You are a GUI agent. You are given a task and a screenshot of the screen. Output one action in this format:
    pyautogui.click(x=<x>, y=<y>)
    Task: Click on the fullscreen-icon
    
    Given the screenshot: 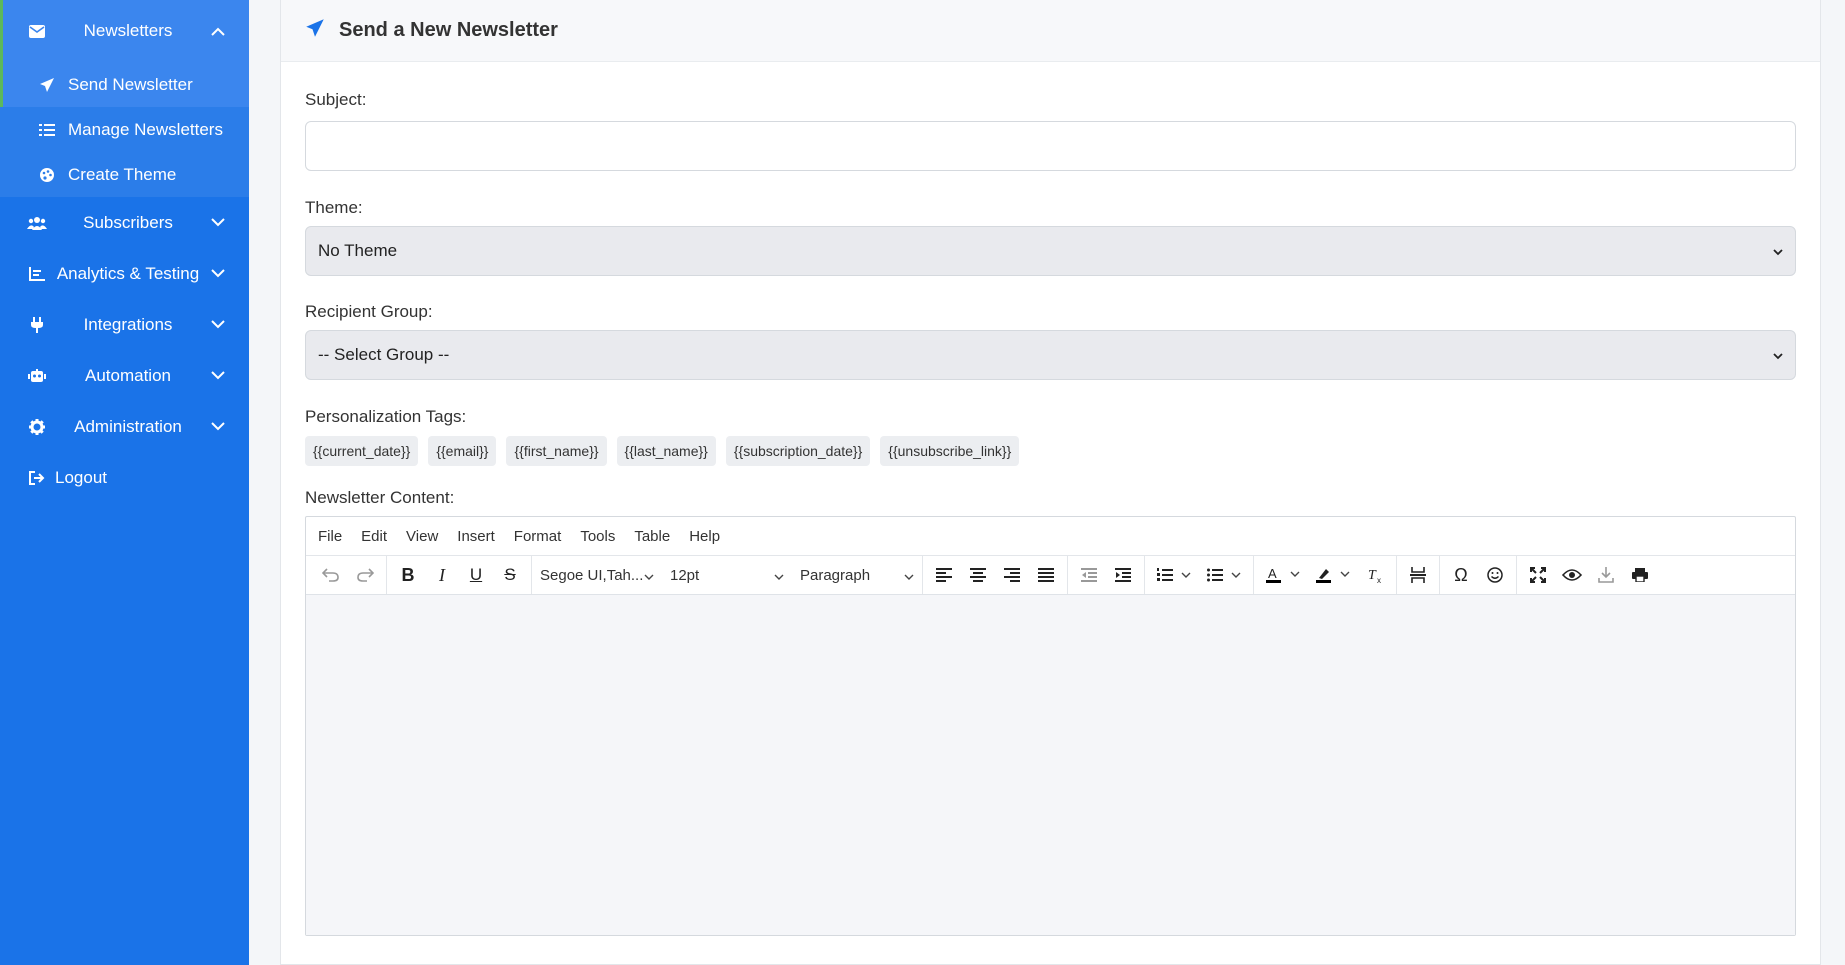 What is the action you would take?
    pyautogui.click(x=1538, y=575)
    